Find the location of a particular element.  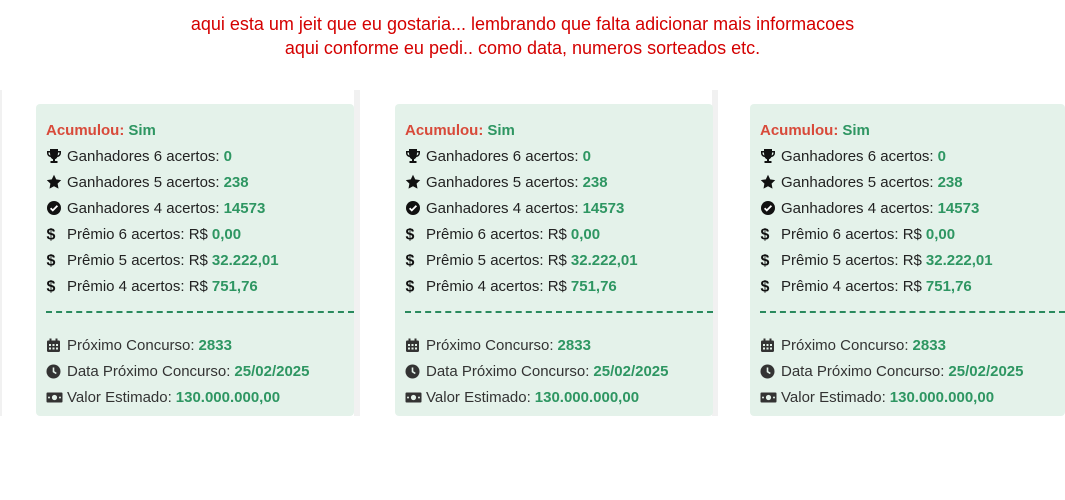

stat-row: Ganhadores 4 acertos: 14573 is located at coordinates (155, 208).